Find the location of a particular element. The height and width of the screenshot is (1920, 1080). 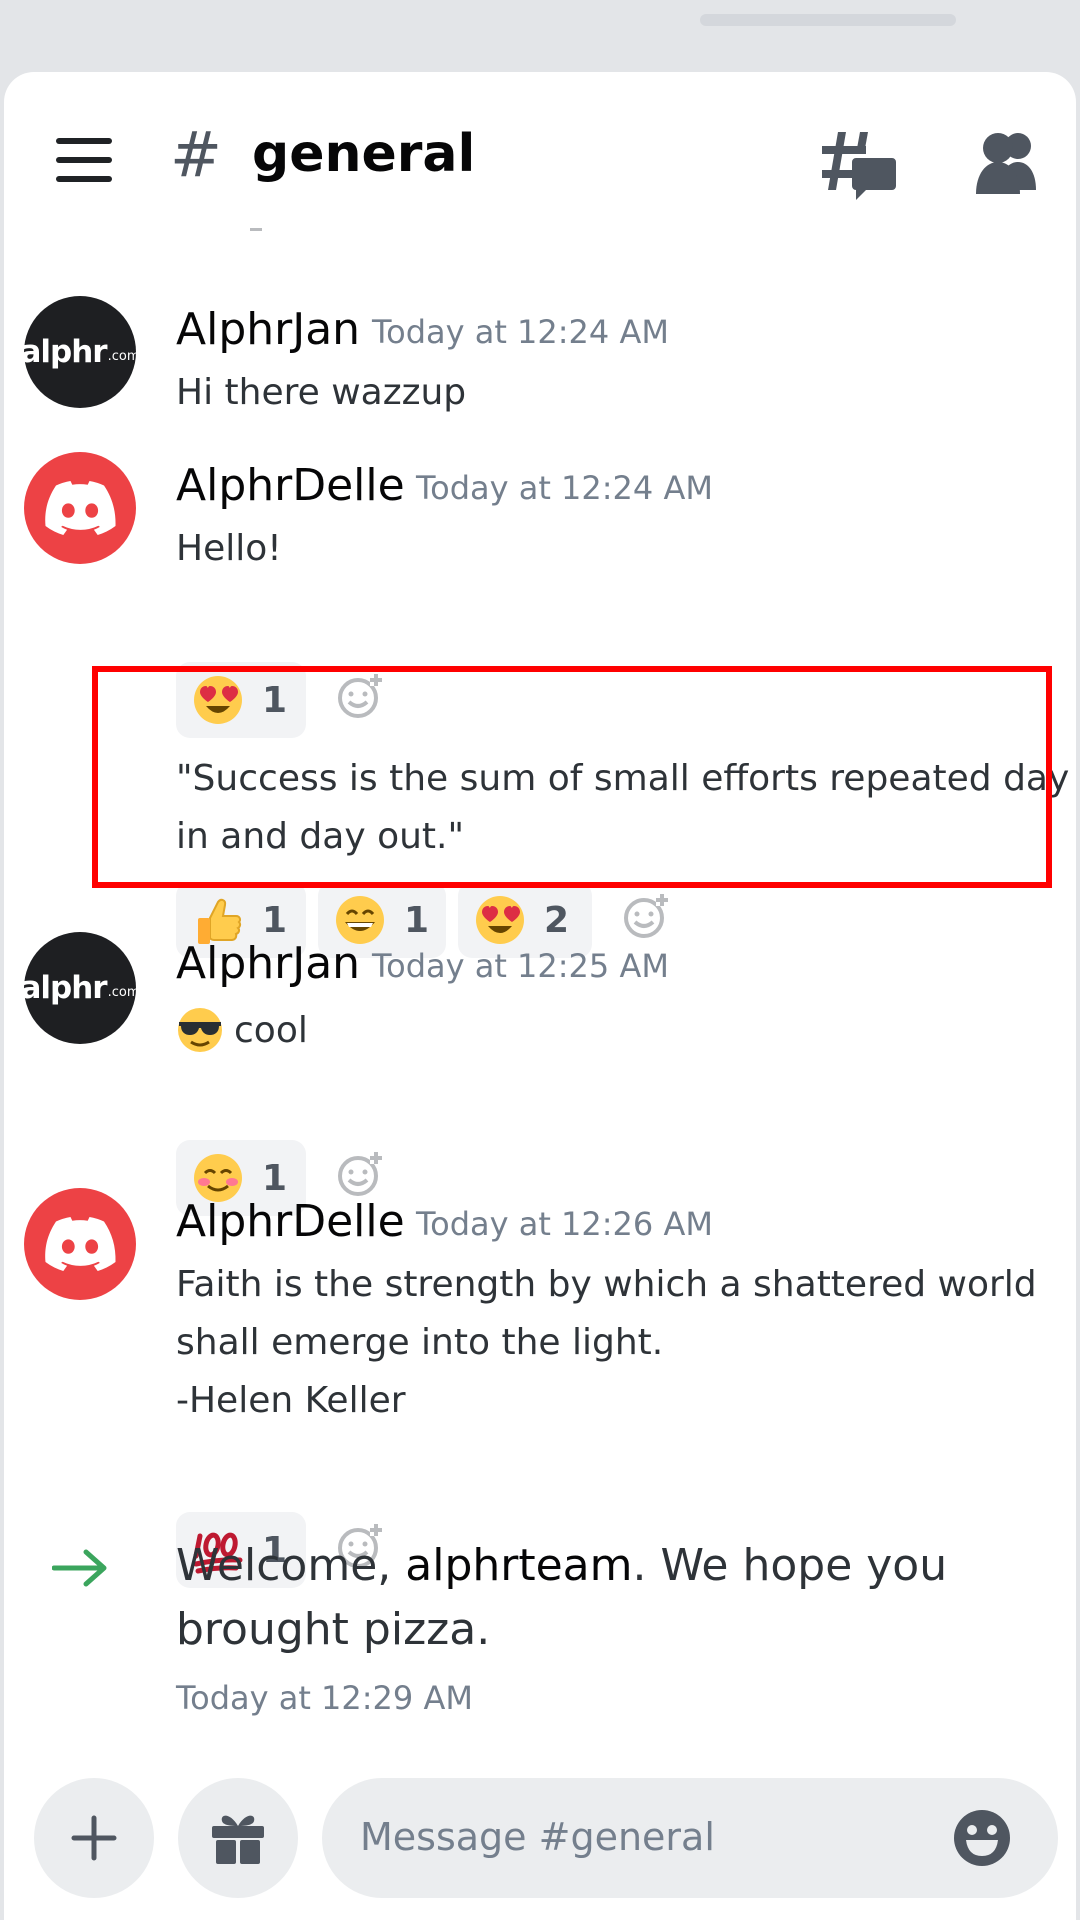

welcome-username: alphrteam is located at coordinates (518, 1565).